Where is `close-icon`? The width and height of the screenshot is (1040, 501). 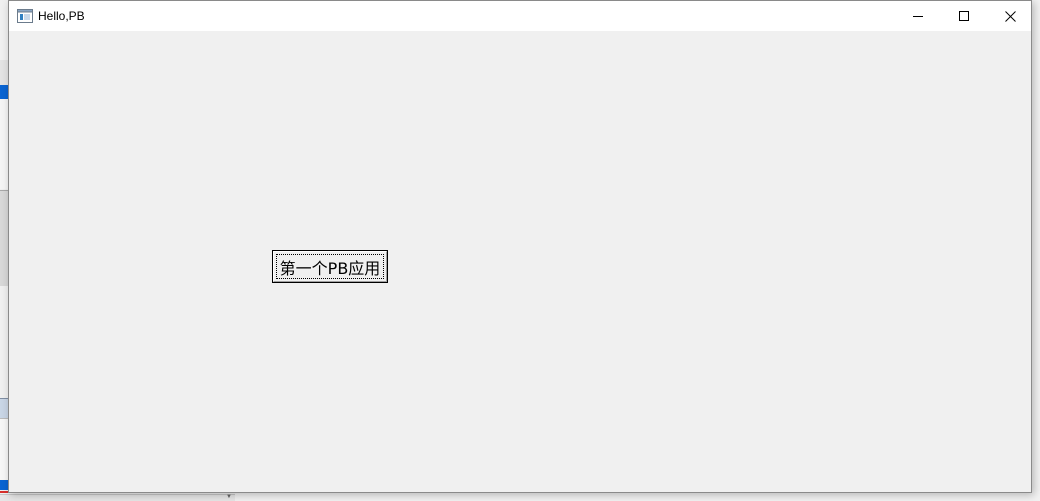
close-icon is located at coordinates (1010, 16).